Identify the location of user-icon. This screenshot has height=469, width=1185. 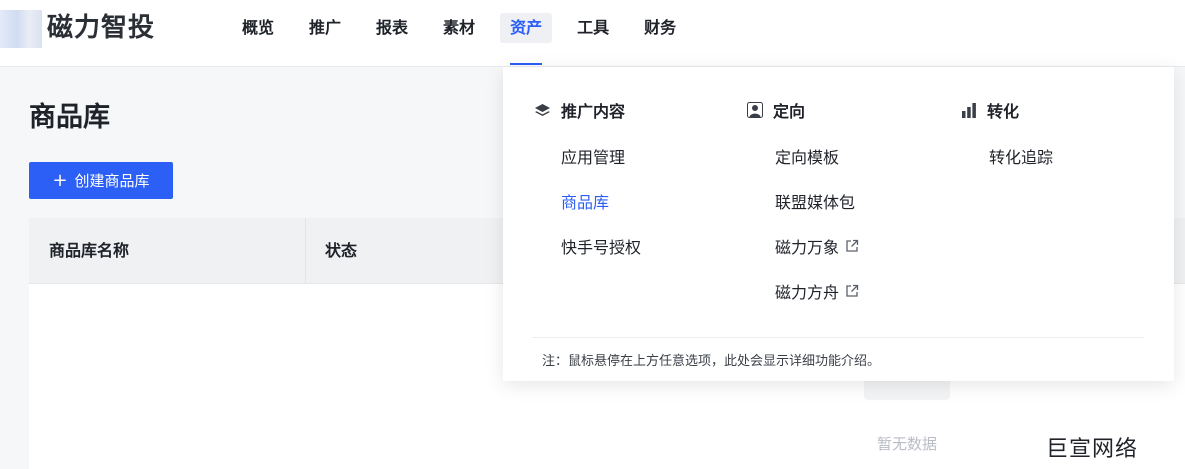
(755, 110).